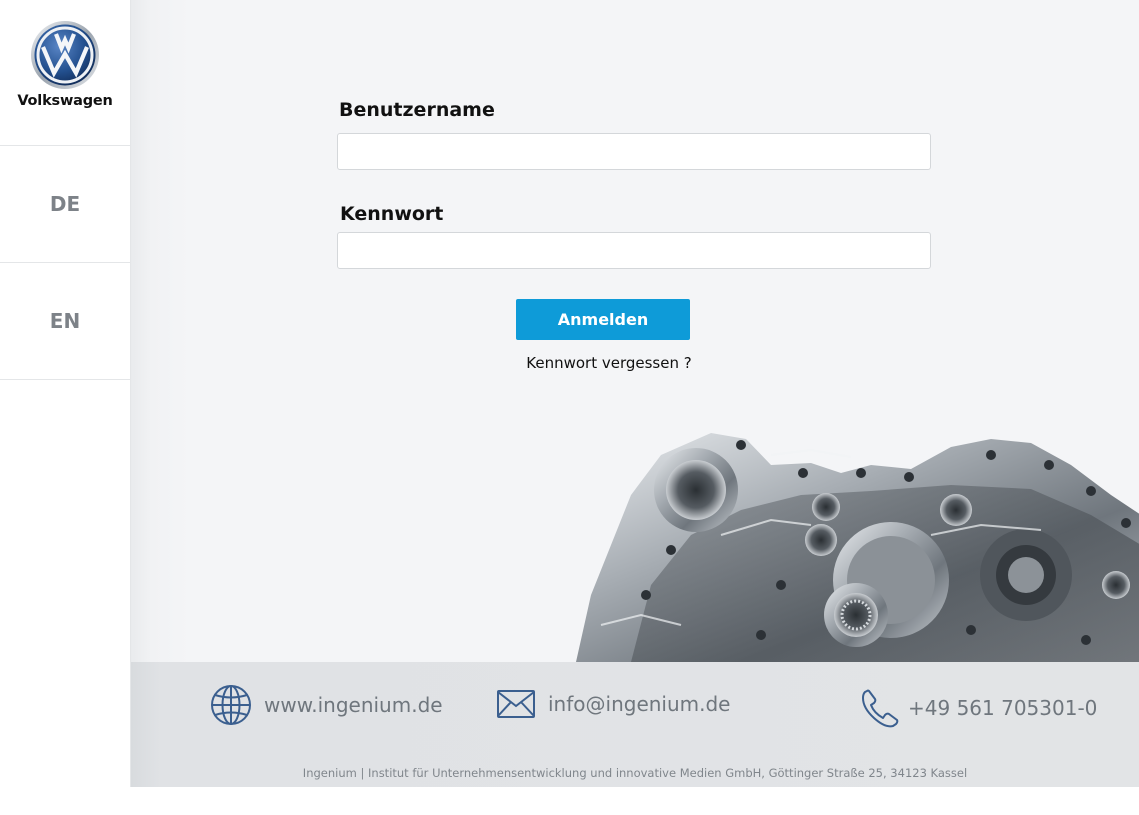  What do you see at coordinates (65, 55) in the screenshot?
I see `volkswagen-logo-icon` at bounding box center [65, 55].